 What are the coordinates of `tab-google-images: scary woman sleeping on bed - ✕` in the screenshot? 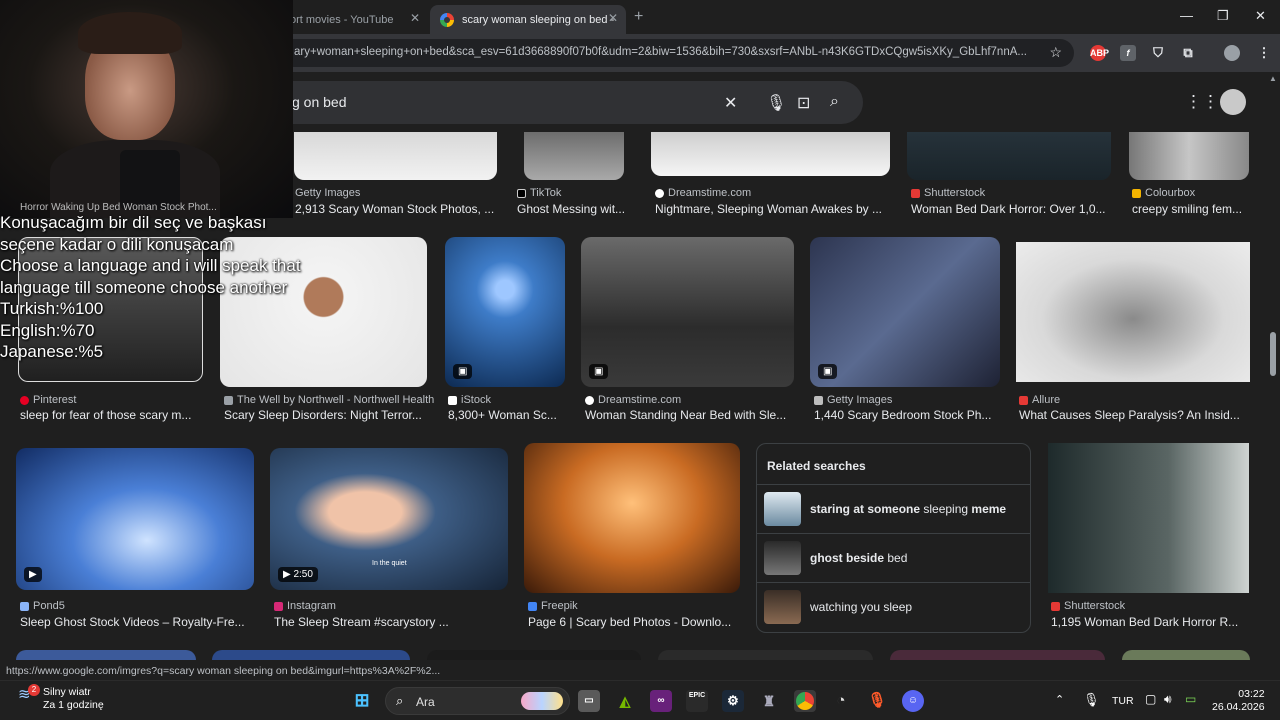 It's located at (528, 19).